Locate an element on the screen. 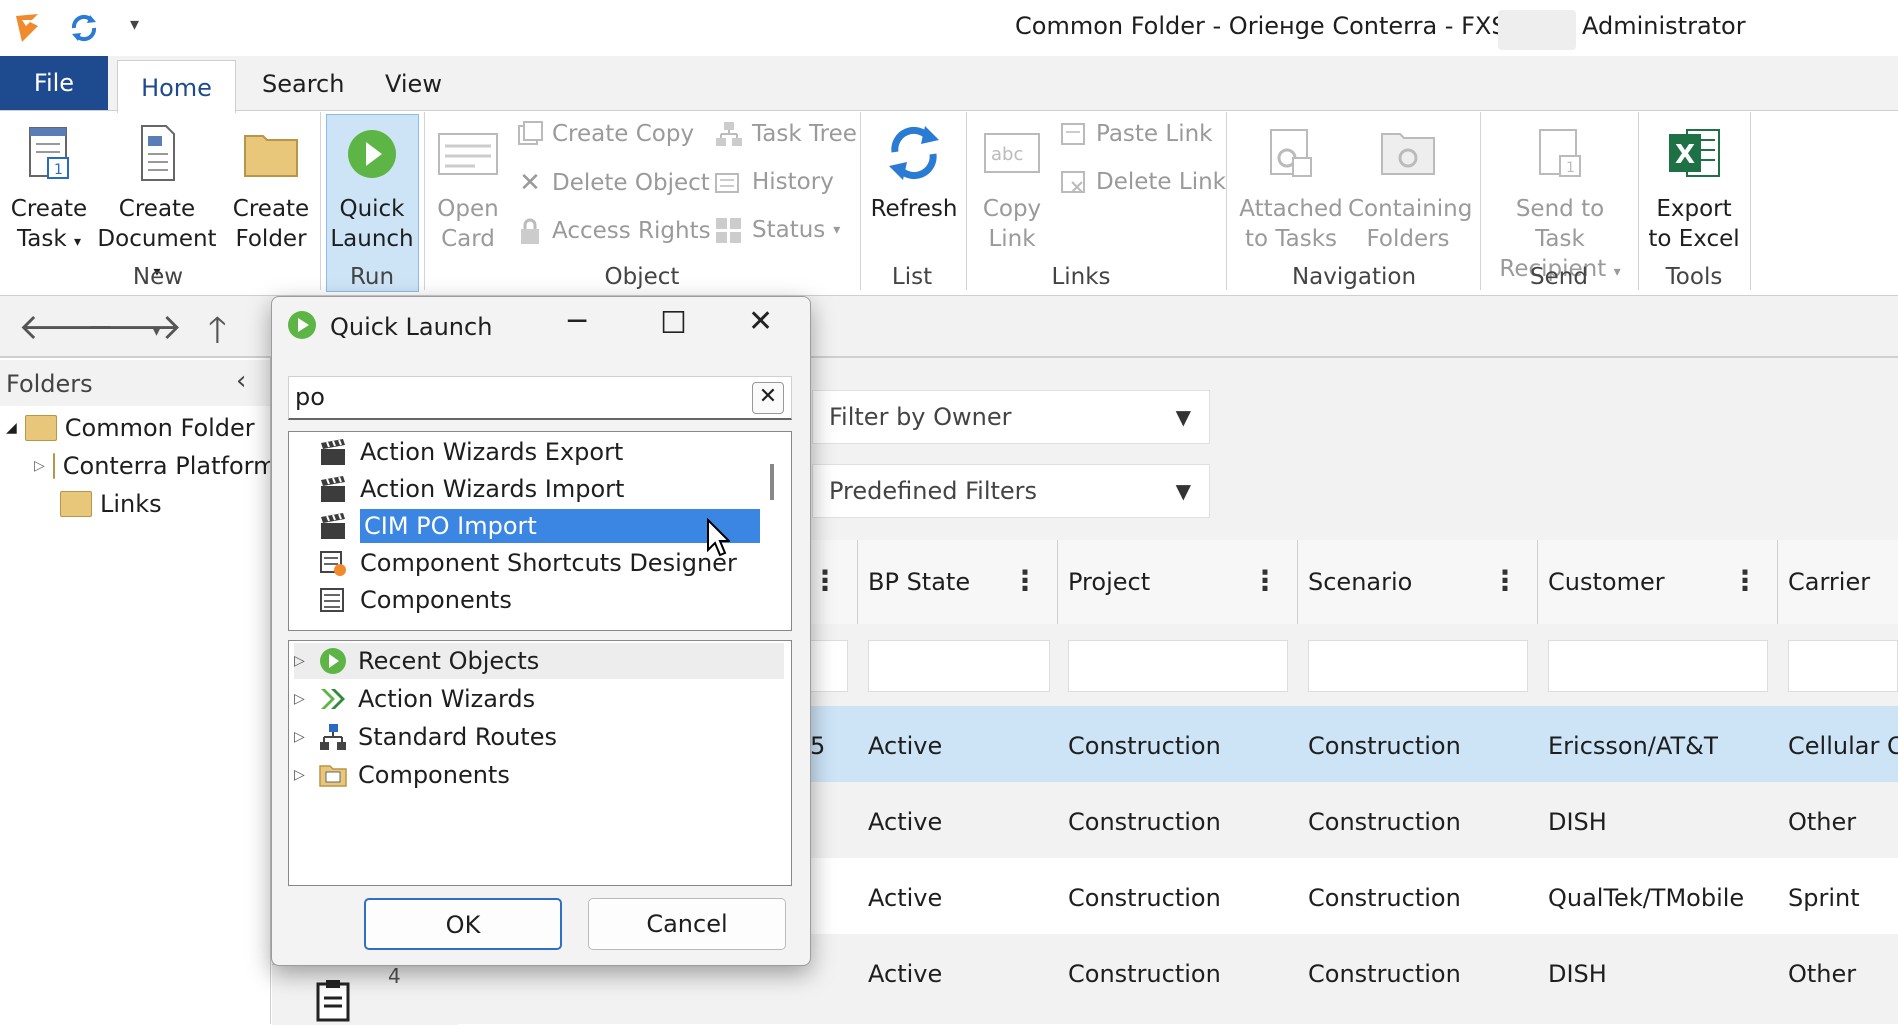 The height and width of the screenshot is (1025, 1898). tab-view: View is located at coordinates (413, 84).